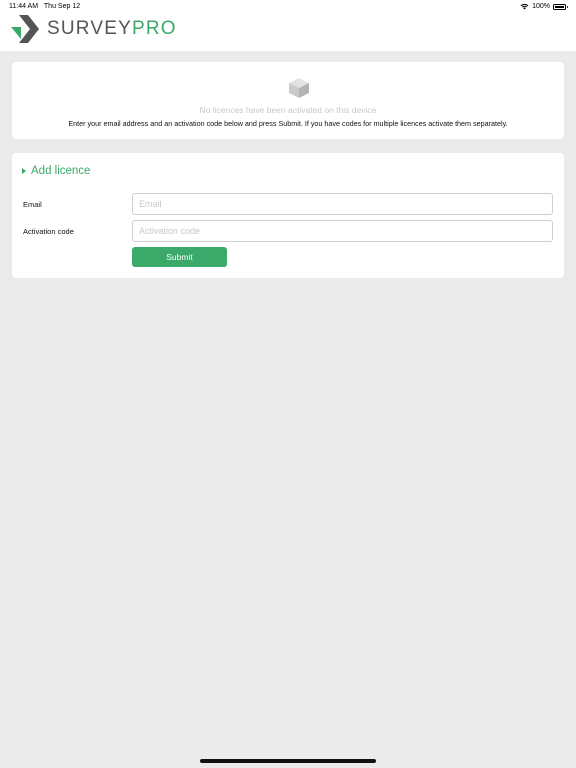 The image size is (576, 768). What do you see at coordinates (342, 204) in the screenshot?
I see `email-field` at bounding box center [342, 204].